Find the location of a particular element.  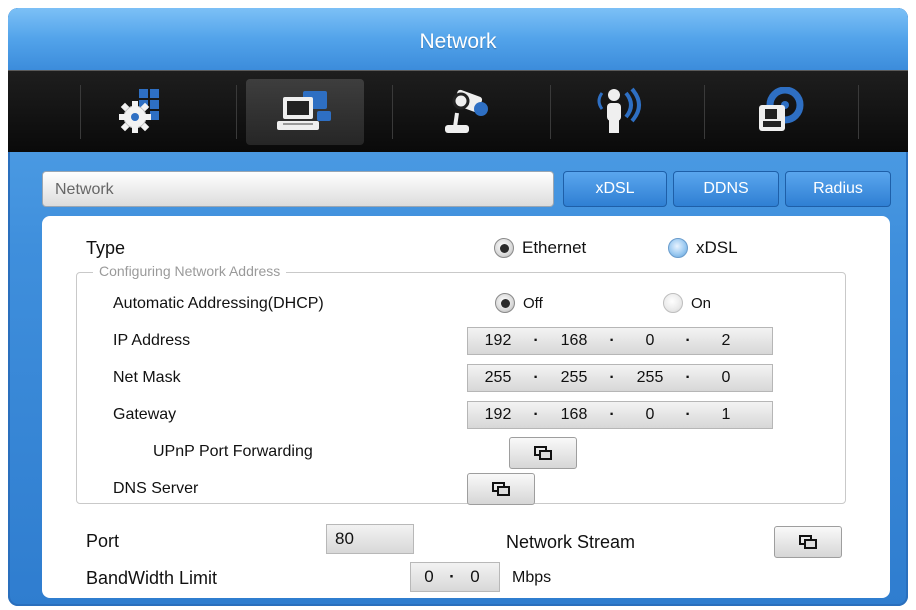

bandwidth-whole: 0 is located at coordinates (429, 577).